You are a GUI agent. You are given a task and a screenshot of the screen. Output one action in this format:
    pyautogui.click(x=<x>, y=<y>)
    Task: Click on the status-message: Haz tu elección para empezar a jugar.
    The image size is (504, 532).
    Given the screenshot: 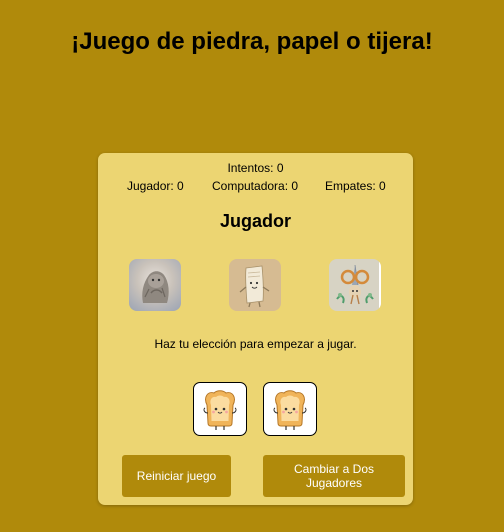 What is the action you would take?
    pyautogui.click(x=255, y=344)
    